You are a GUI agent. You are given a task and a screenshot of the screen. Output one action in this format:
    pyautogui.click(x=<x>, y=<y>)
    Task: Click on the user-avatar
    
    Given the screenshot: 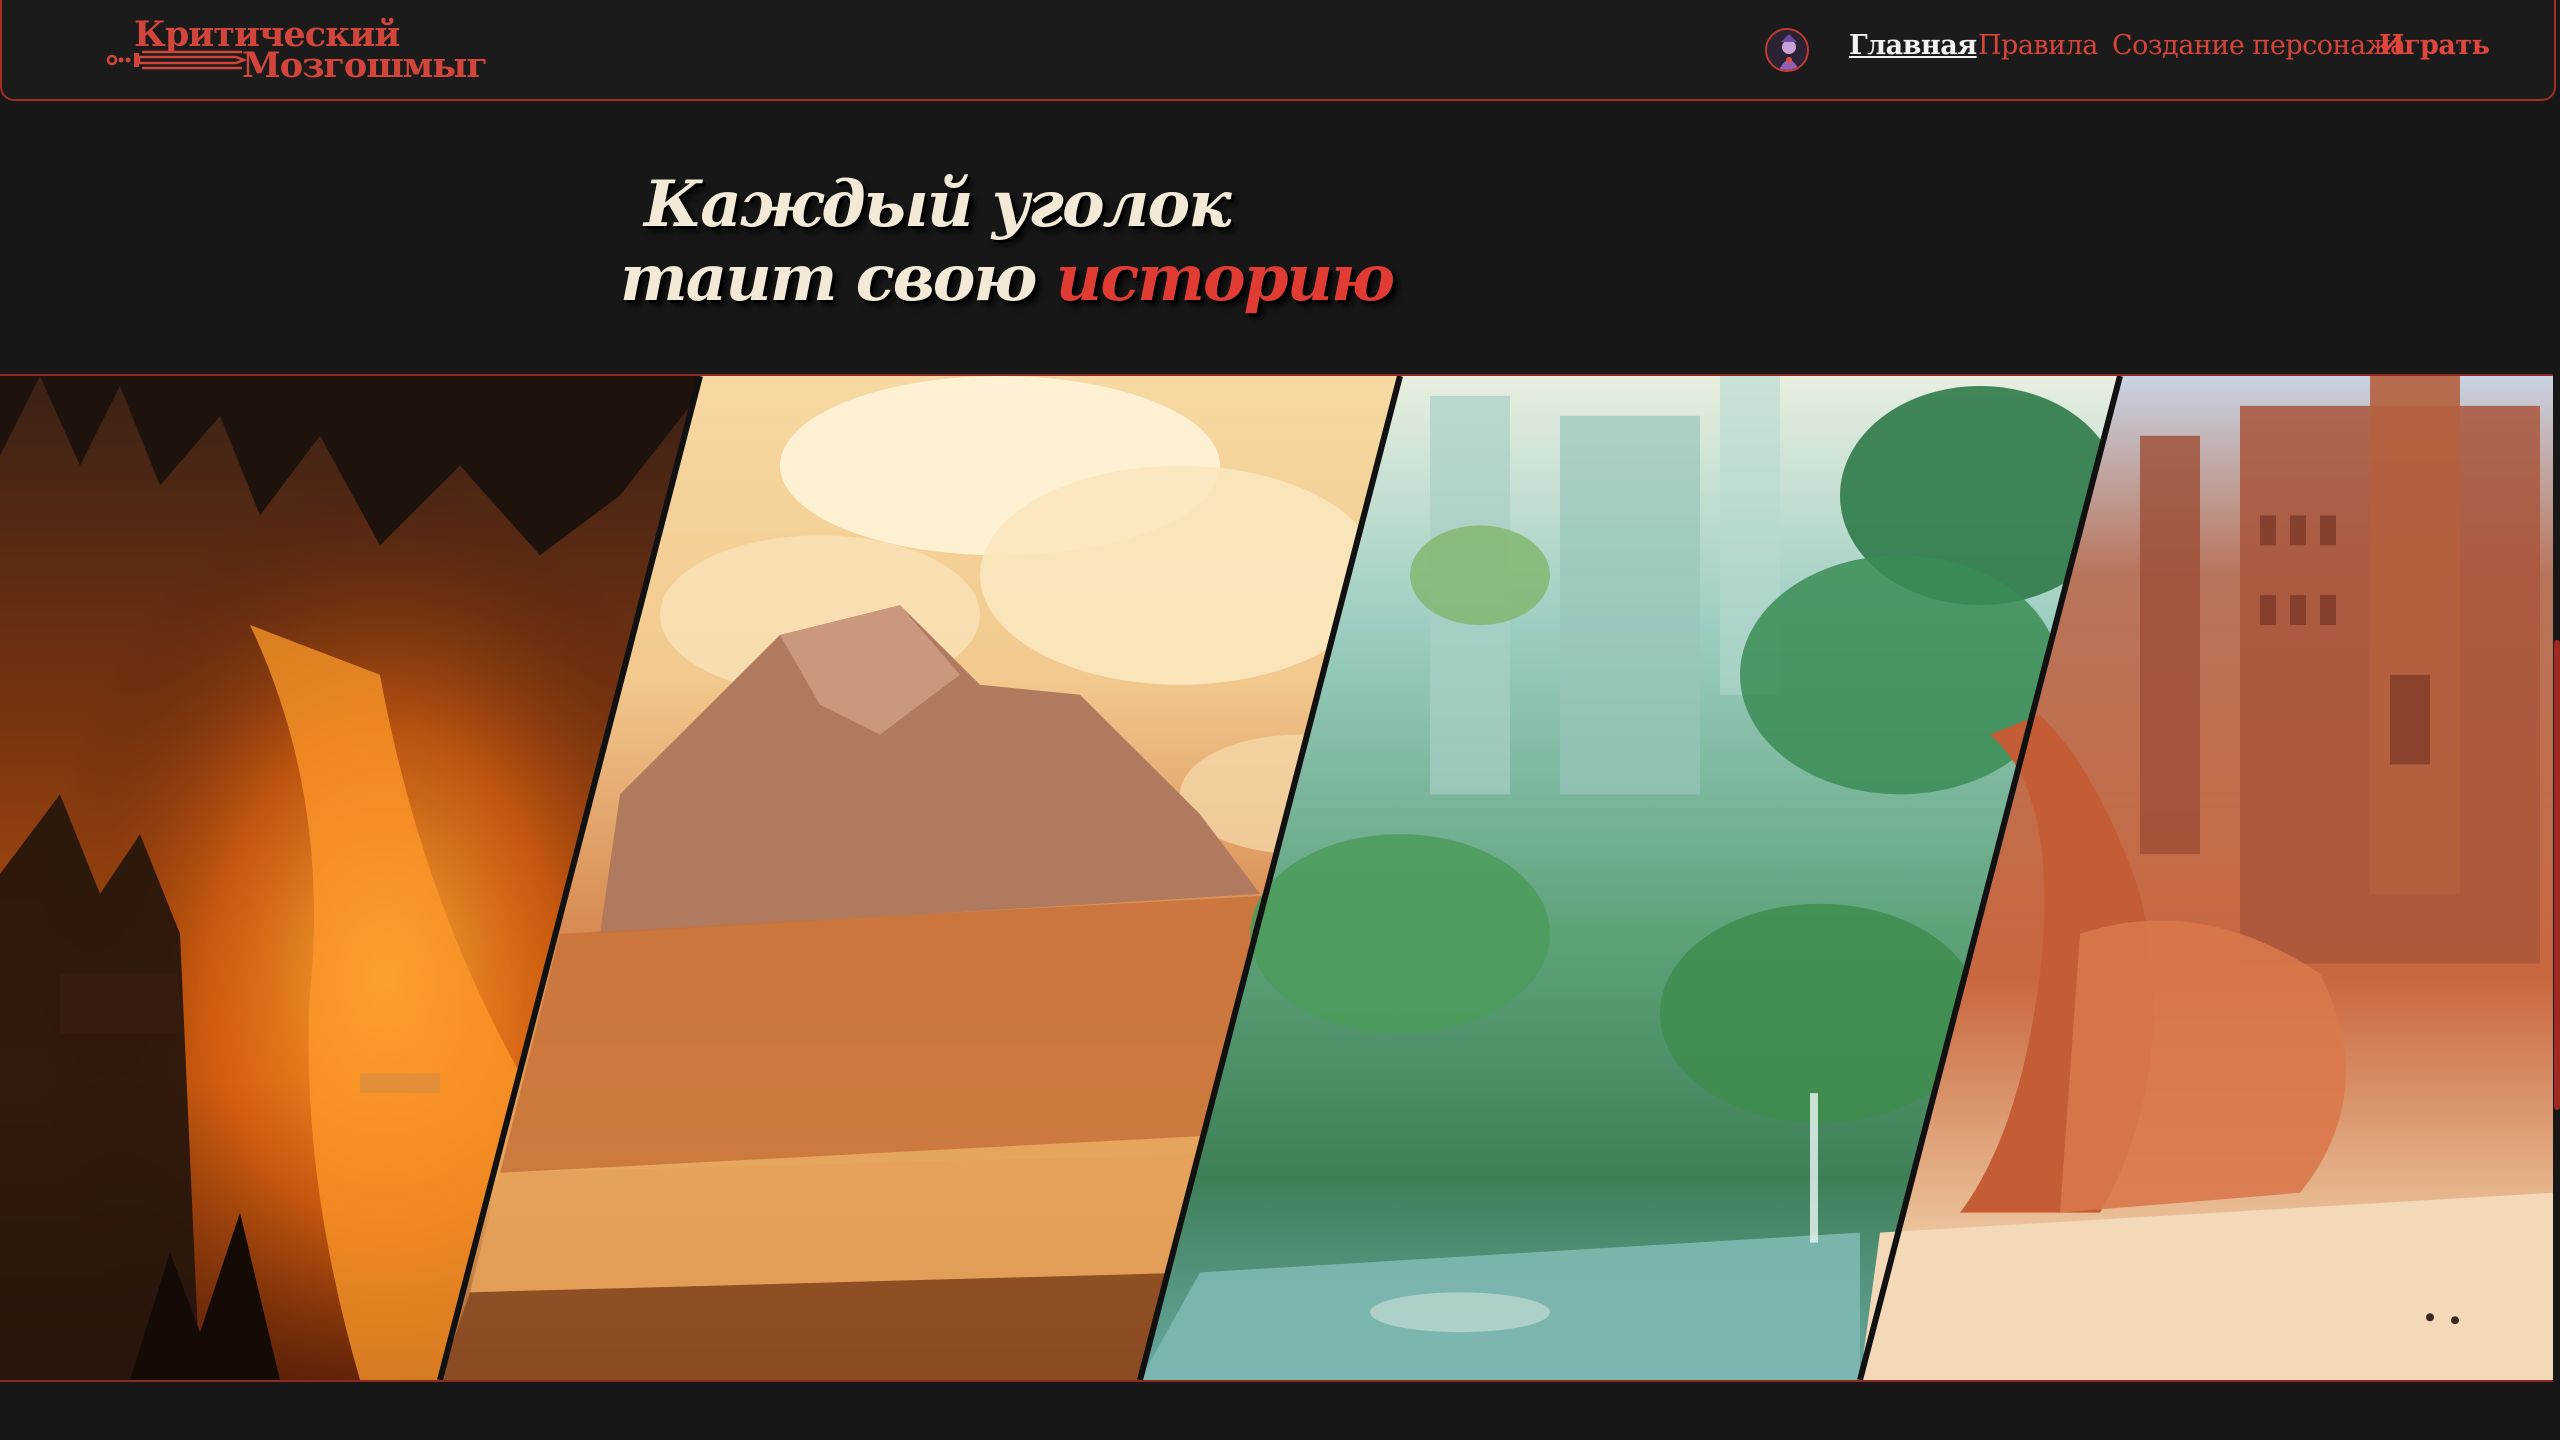 What is the action you would take?
    pyautogui.click(x=1787, y=50)
    